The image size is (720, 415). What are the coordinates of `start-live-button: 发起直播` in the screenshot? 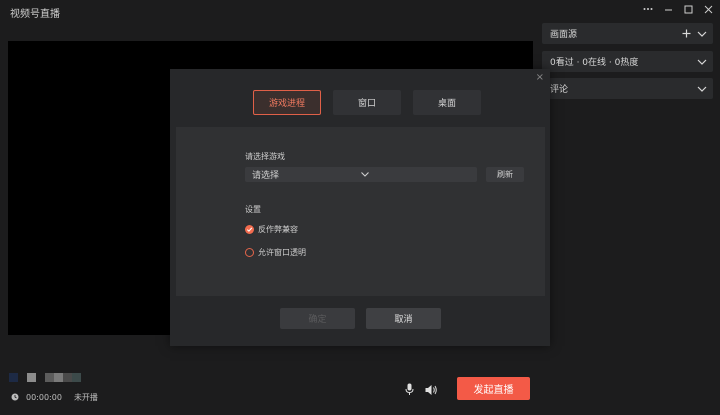 It's located at (493, 388).